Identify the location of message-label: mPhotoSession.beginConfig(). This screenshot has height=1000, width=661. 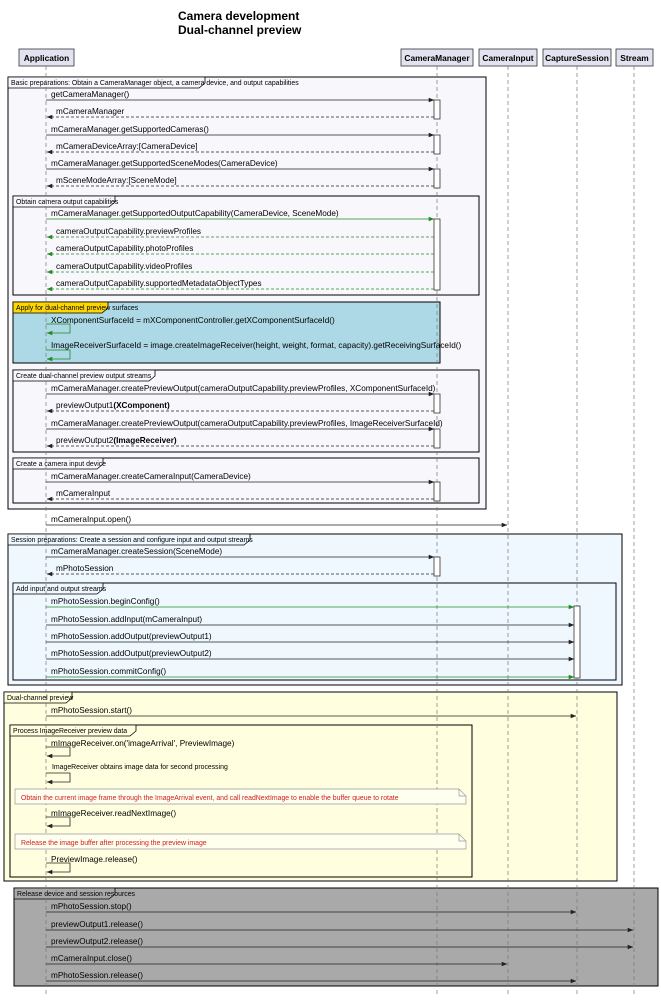
(105, 601).